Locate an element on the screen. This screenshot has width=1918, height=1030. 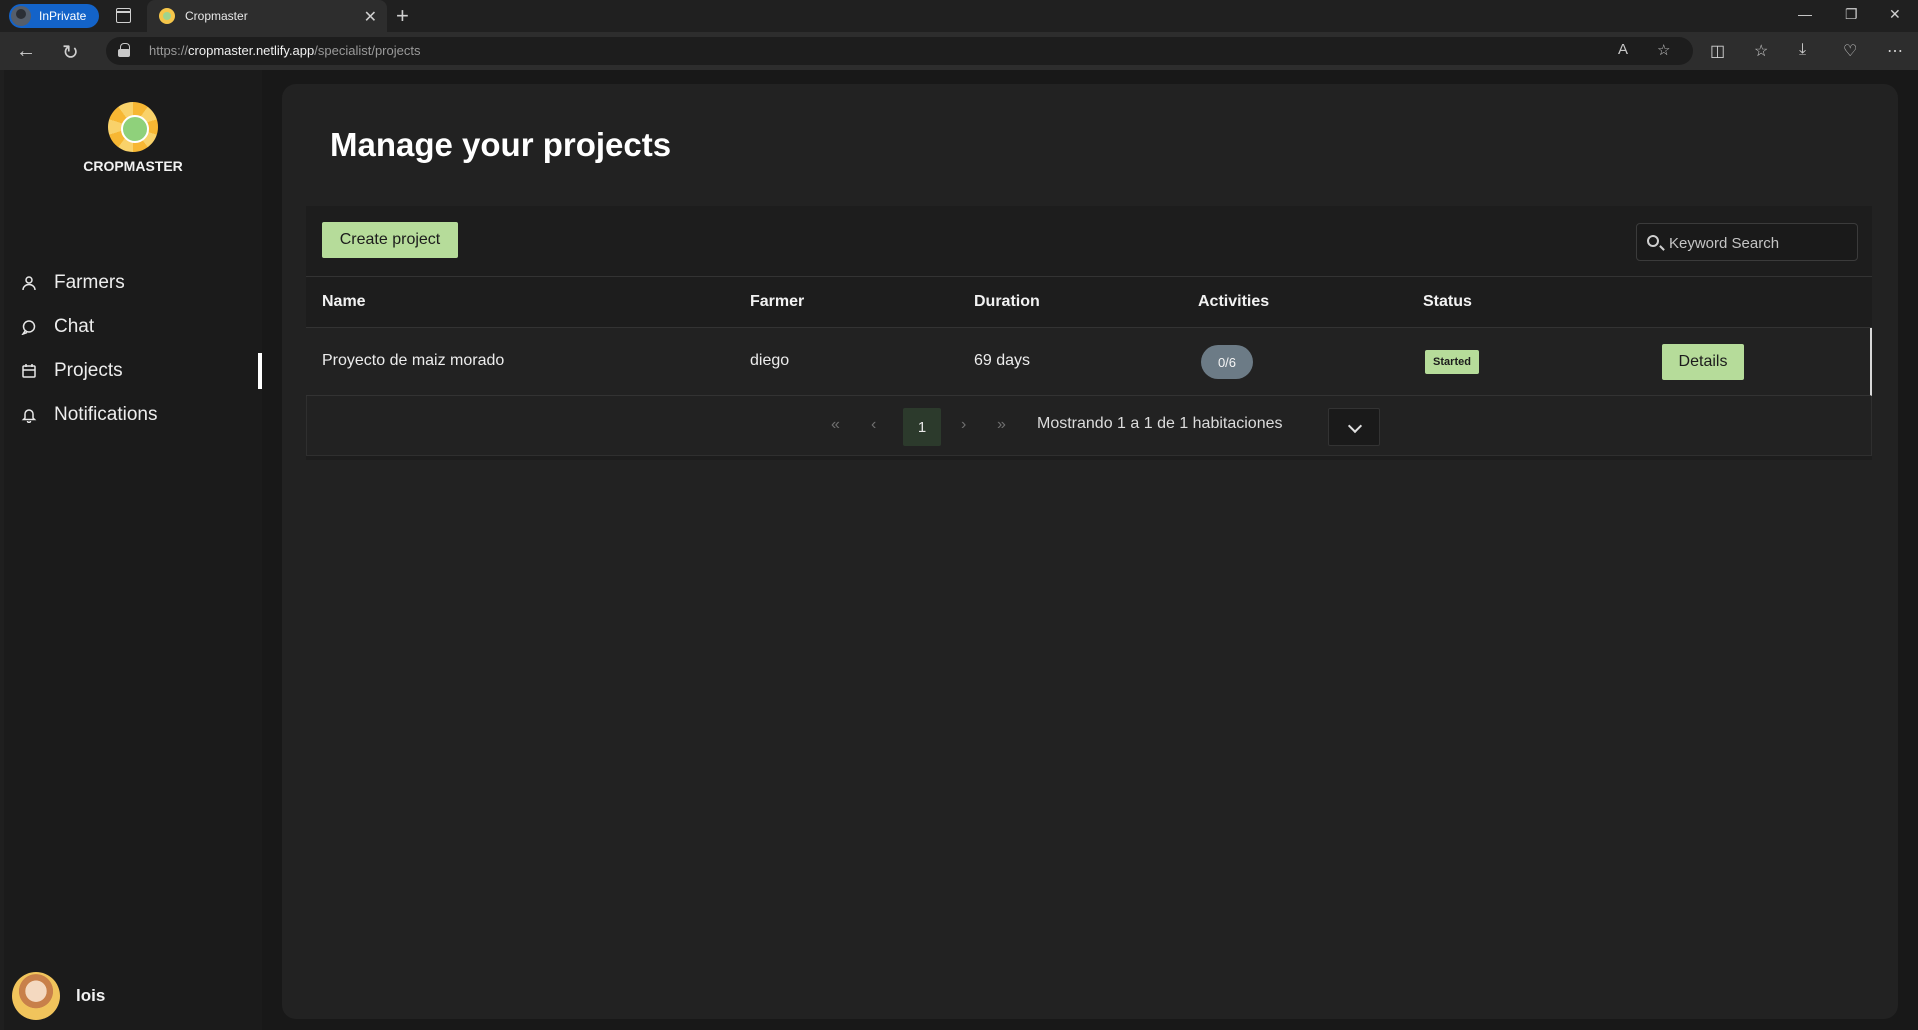
chat-icon is located at coordinates (29, 327).